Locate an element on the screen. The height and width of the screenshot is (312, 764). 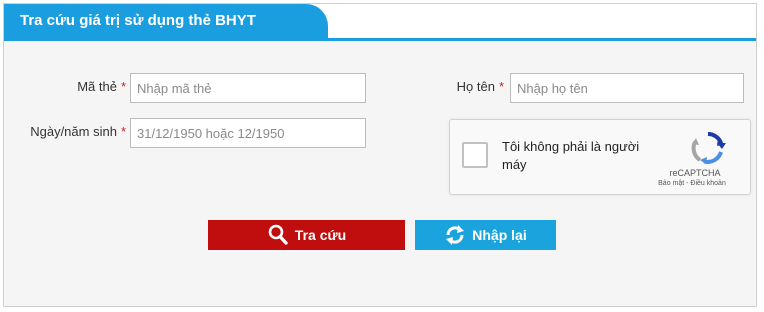
birth-date-label-text: Ngày/năm sinh is located at coordinates (73, 131).